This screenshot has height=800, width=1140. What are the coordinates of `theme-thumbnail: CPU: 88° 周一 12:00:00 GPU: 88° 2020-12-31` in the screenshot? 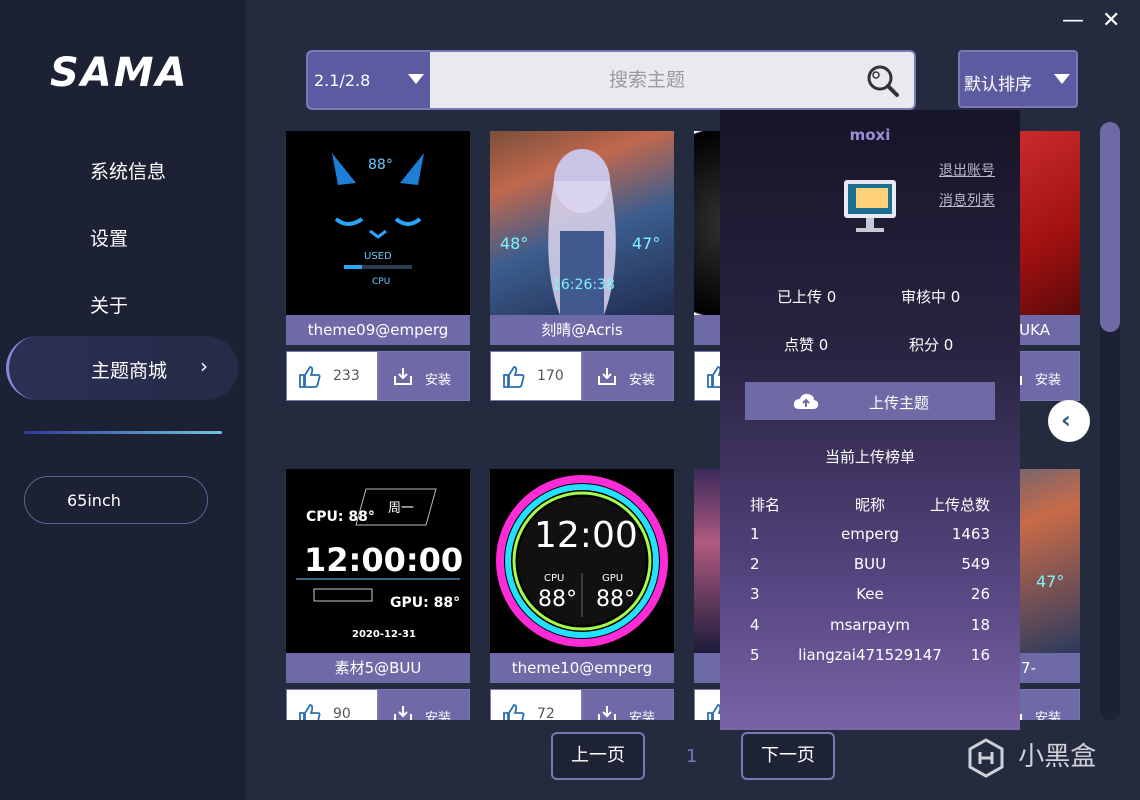 It's located at (378, 561).